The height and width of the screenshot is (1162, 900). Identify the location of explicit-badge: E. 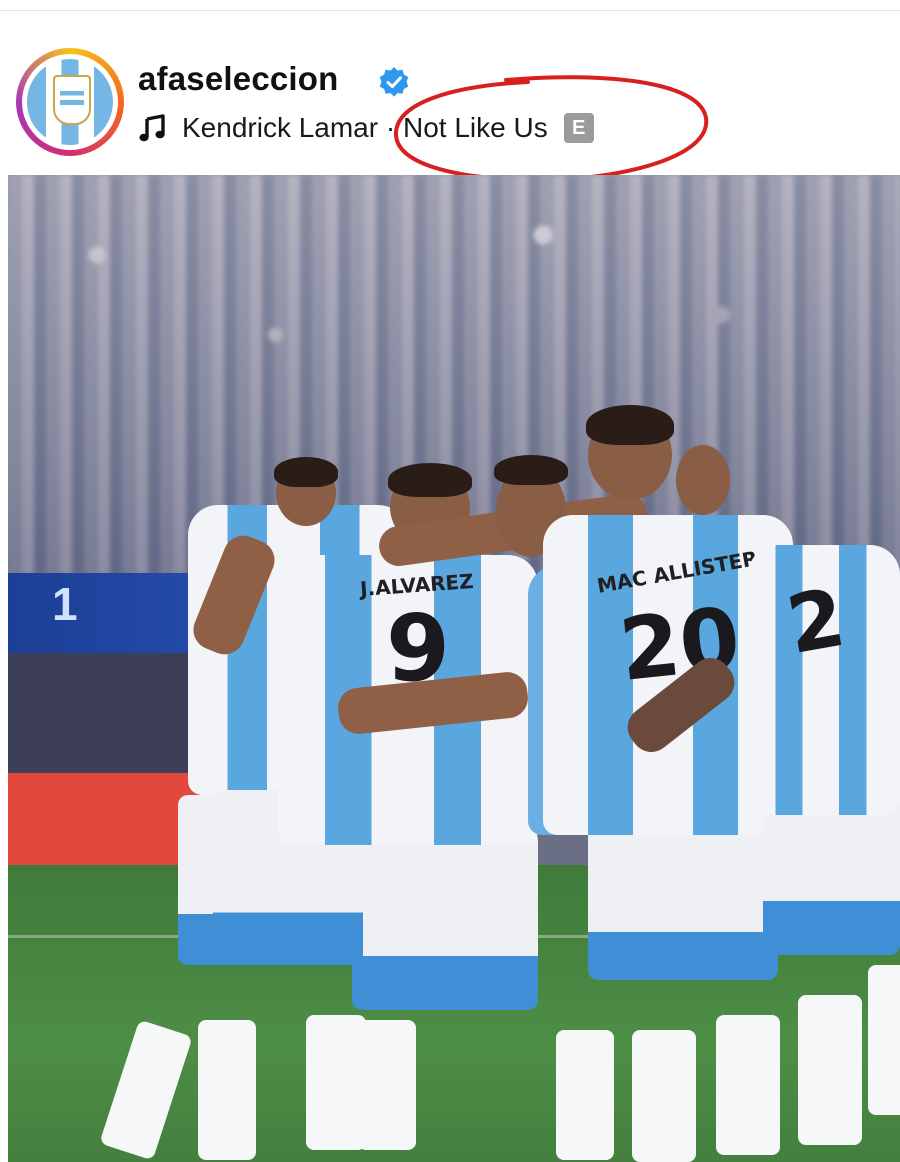
(578, 128).